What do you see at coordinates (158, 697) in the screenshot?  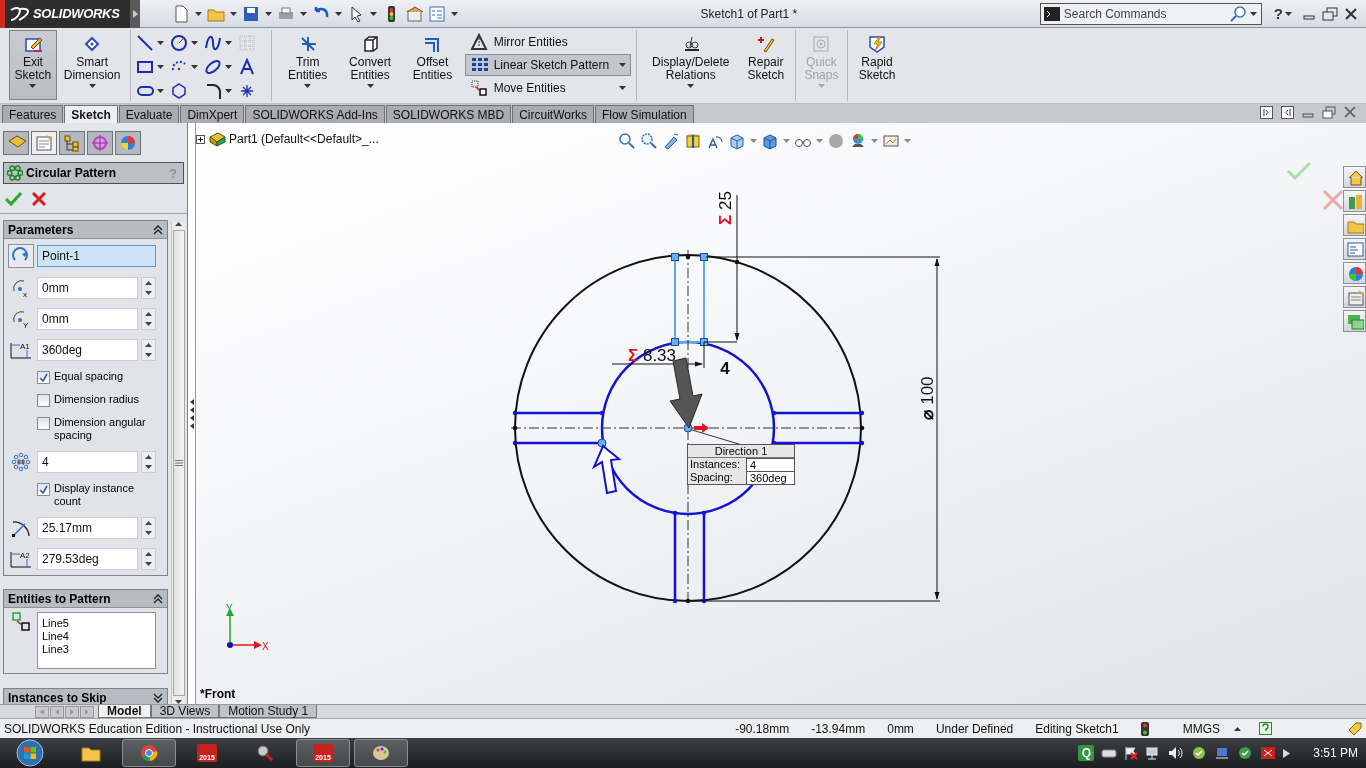 I see `expand-icon` at bounding box center [158, 697].